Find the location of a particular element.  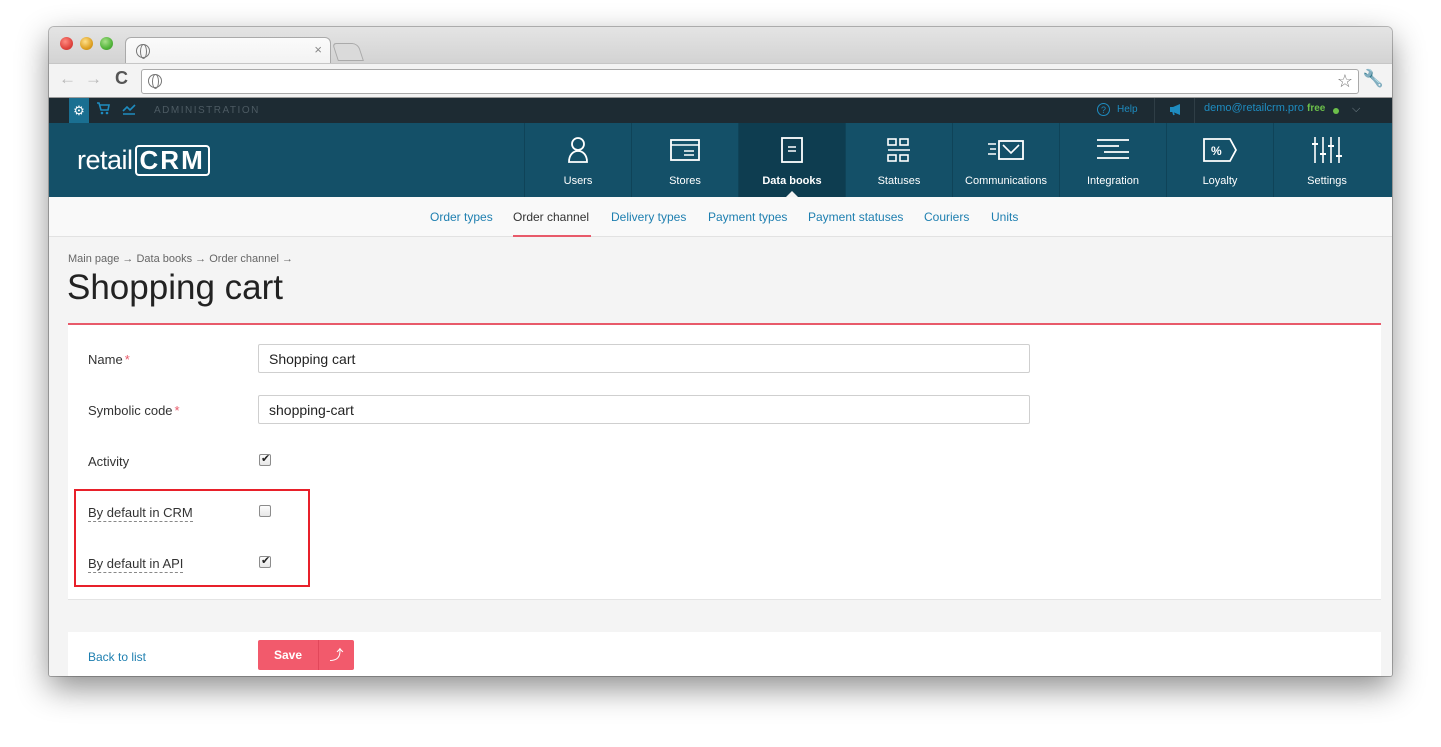

form-actions: Back to list Save ⤴ is located at coordinates (724, 654).